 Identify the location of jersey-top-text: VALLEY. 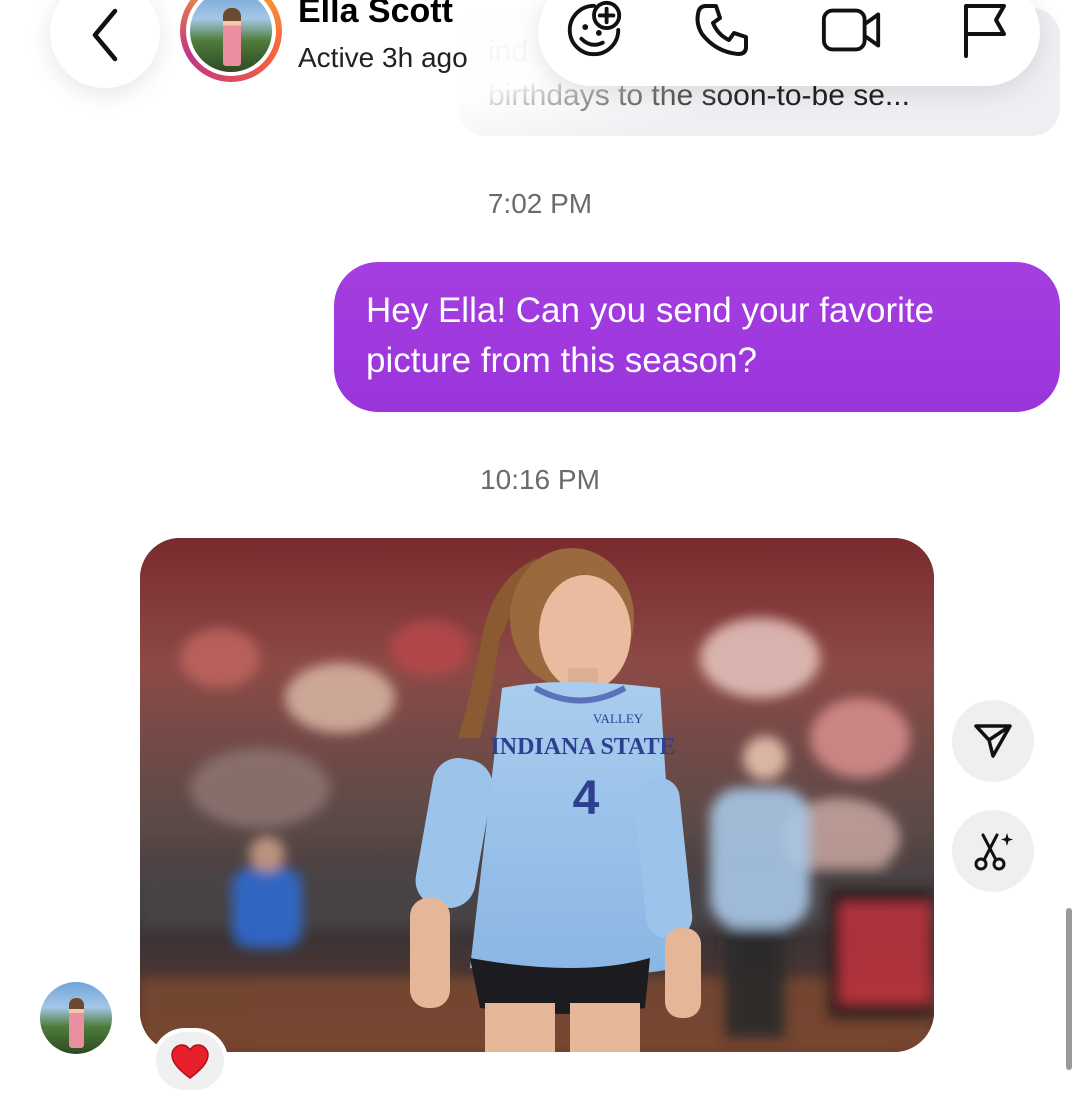
(618, 718).